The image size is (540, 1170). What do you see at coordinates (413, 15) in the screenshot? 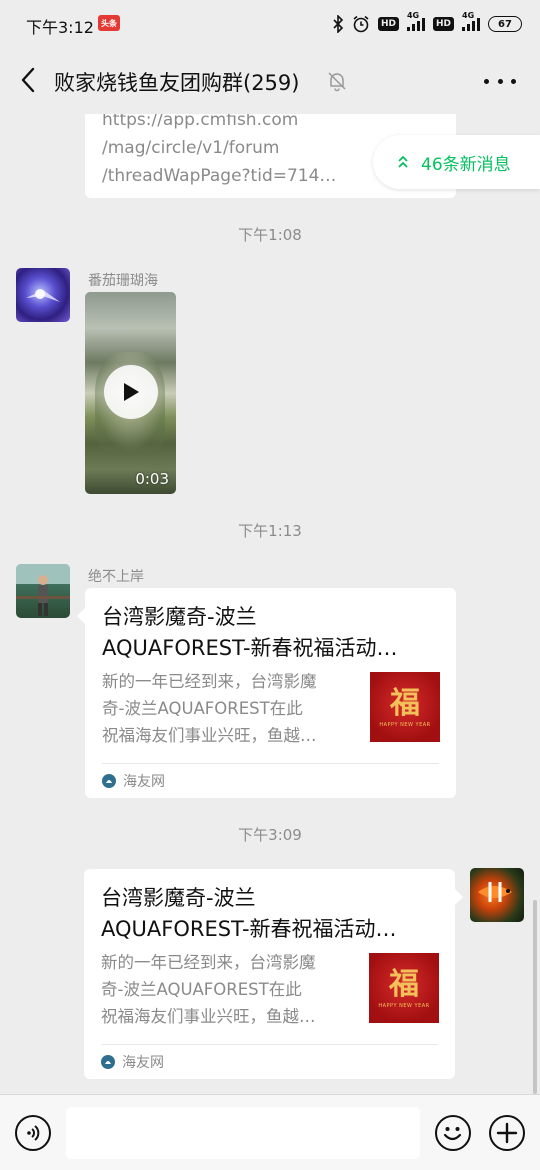
I see `network-type: 4G` at bounding box center [413, 15].